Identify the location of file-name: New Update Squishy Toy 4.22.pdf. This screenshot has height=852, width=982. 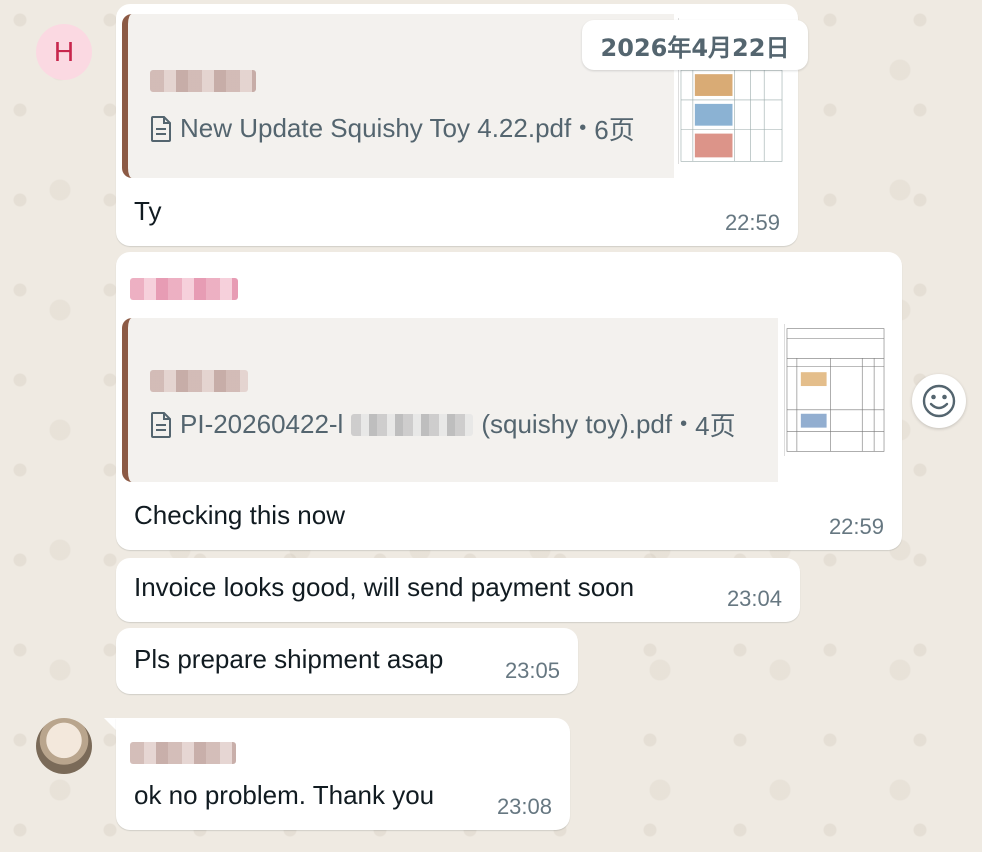
(376, 128).